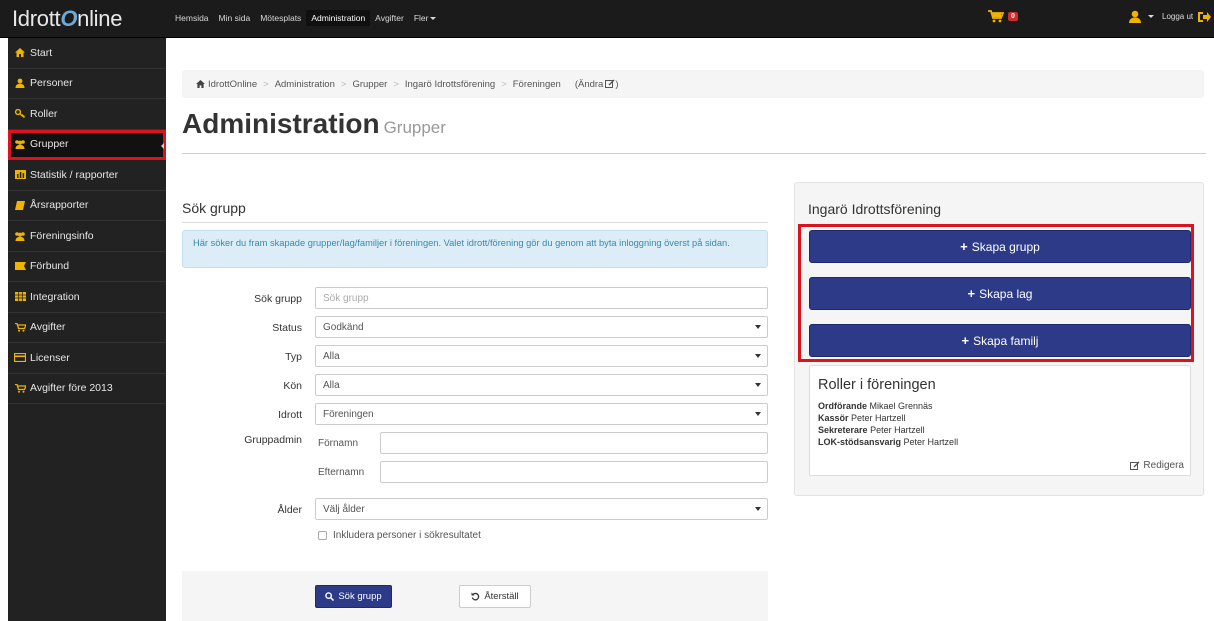 The width and height of the screenshot is (1214, 621). I want to click on menu-item-min-sida: Min sida, so click(235, 18).